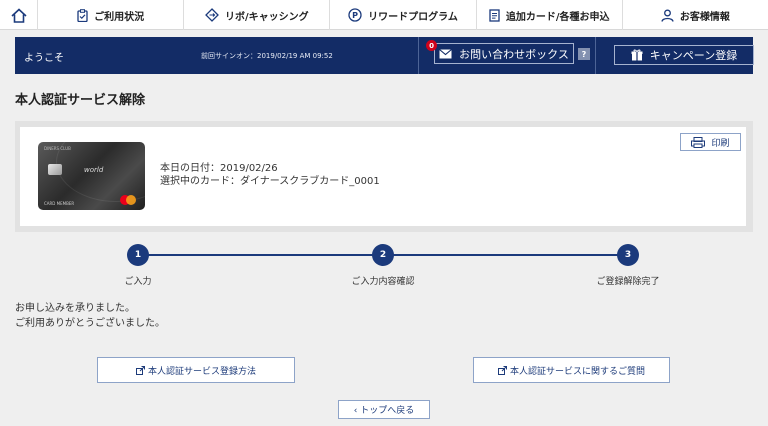 This screenshot has height=426, width=768. What do you see at coordinates (514, 54) in the screenshot?
I see `inquiry-box-label: お問い合わせボックス` at bounding box center [514, 54].